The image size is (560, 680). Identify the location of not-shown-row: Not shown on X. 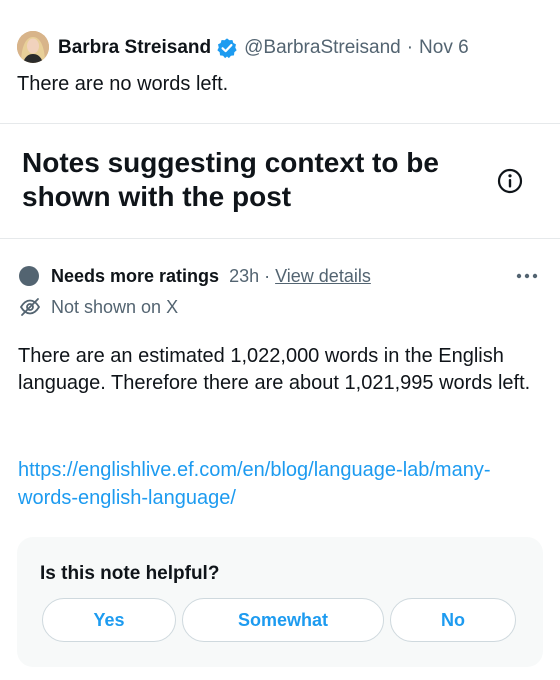
(98, 307).